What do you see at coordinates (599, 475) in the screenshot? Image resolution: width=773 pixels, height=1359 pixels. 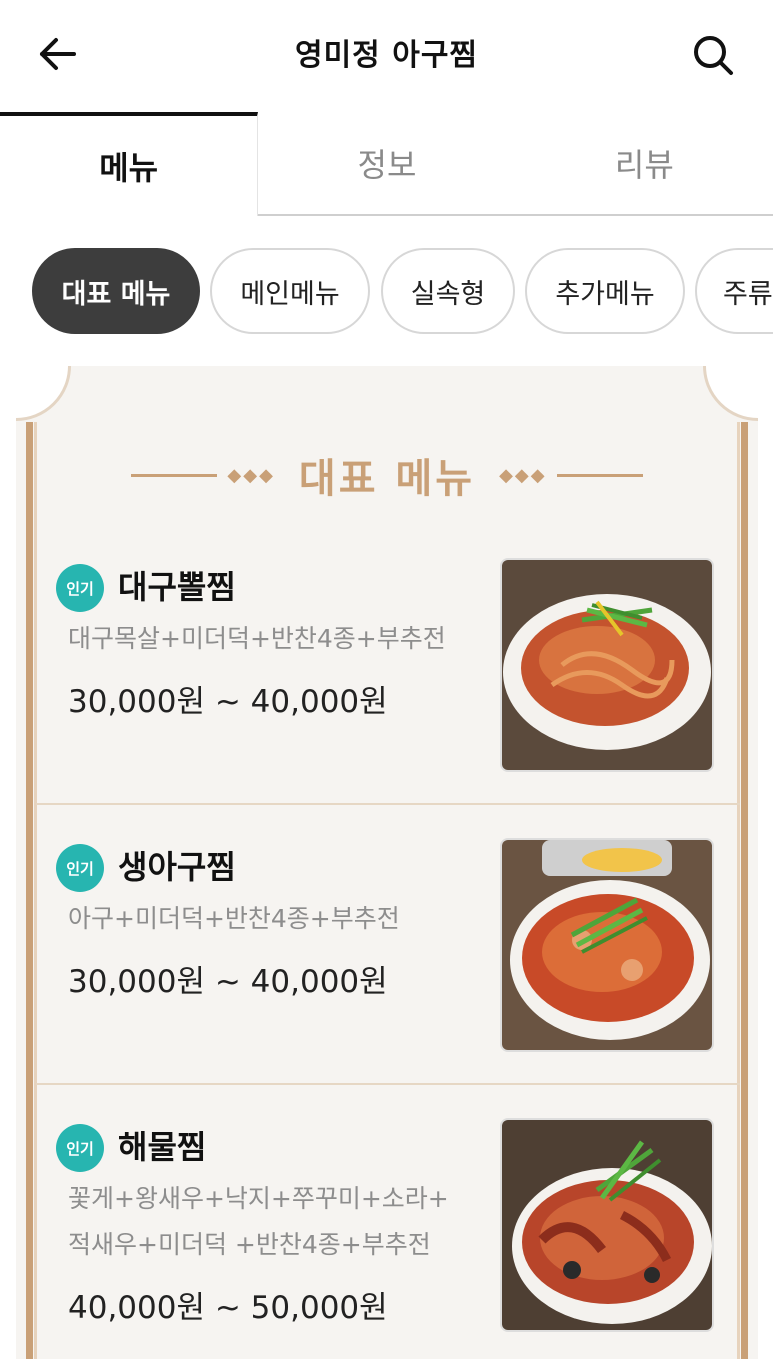 I see `heading-line-right` at bounding box center [599, 475].